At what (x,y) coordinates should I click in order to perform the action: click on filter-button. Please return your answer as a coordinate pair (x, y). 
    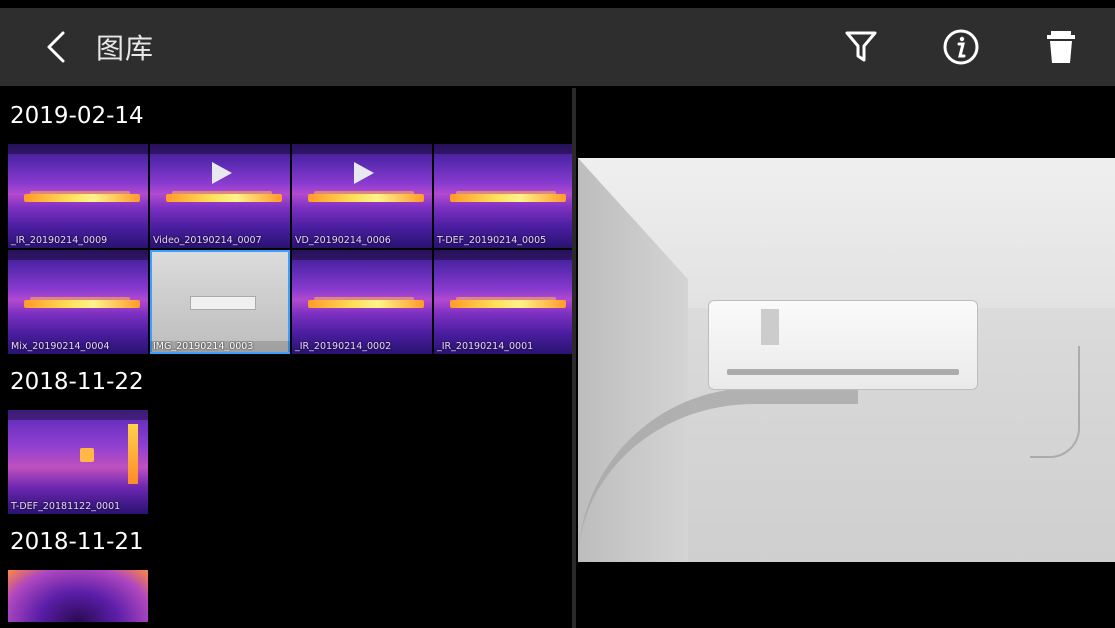
    Looking at the image, I should click on (861, 47).